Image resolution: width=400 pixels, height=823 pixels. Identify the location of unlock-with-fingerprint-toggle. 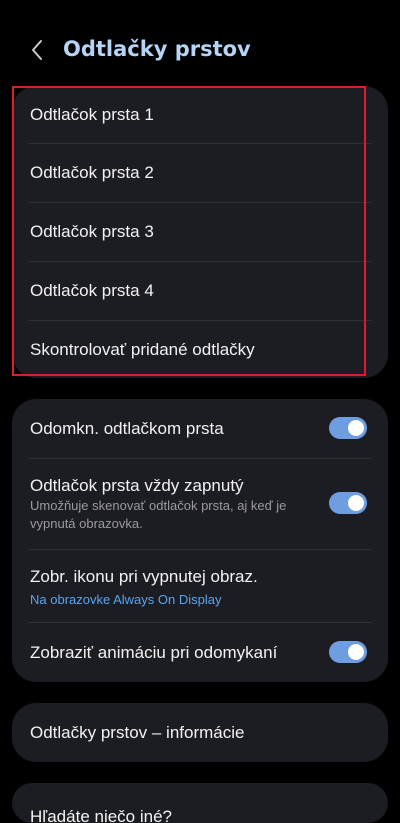
(348, 428).